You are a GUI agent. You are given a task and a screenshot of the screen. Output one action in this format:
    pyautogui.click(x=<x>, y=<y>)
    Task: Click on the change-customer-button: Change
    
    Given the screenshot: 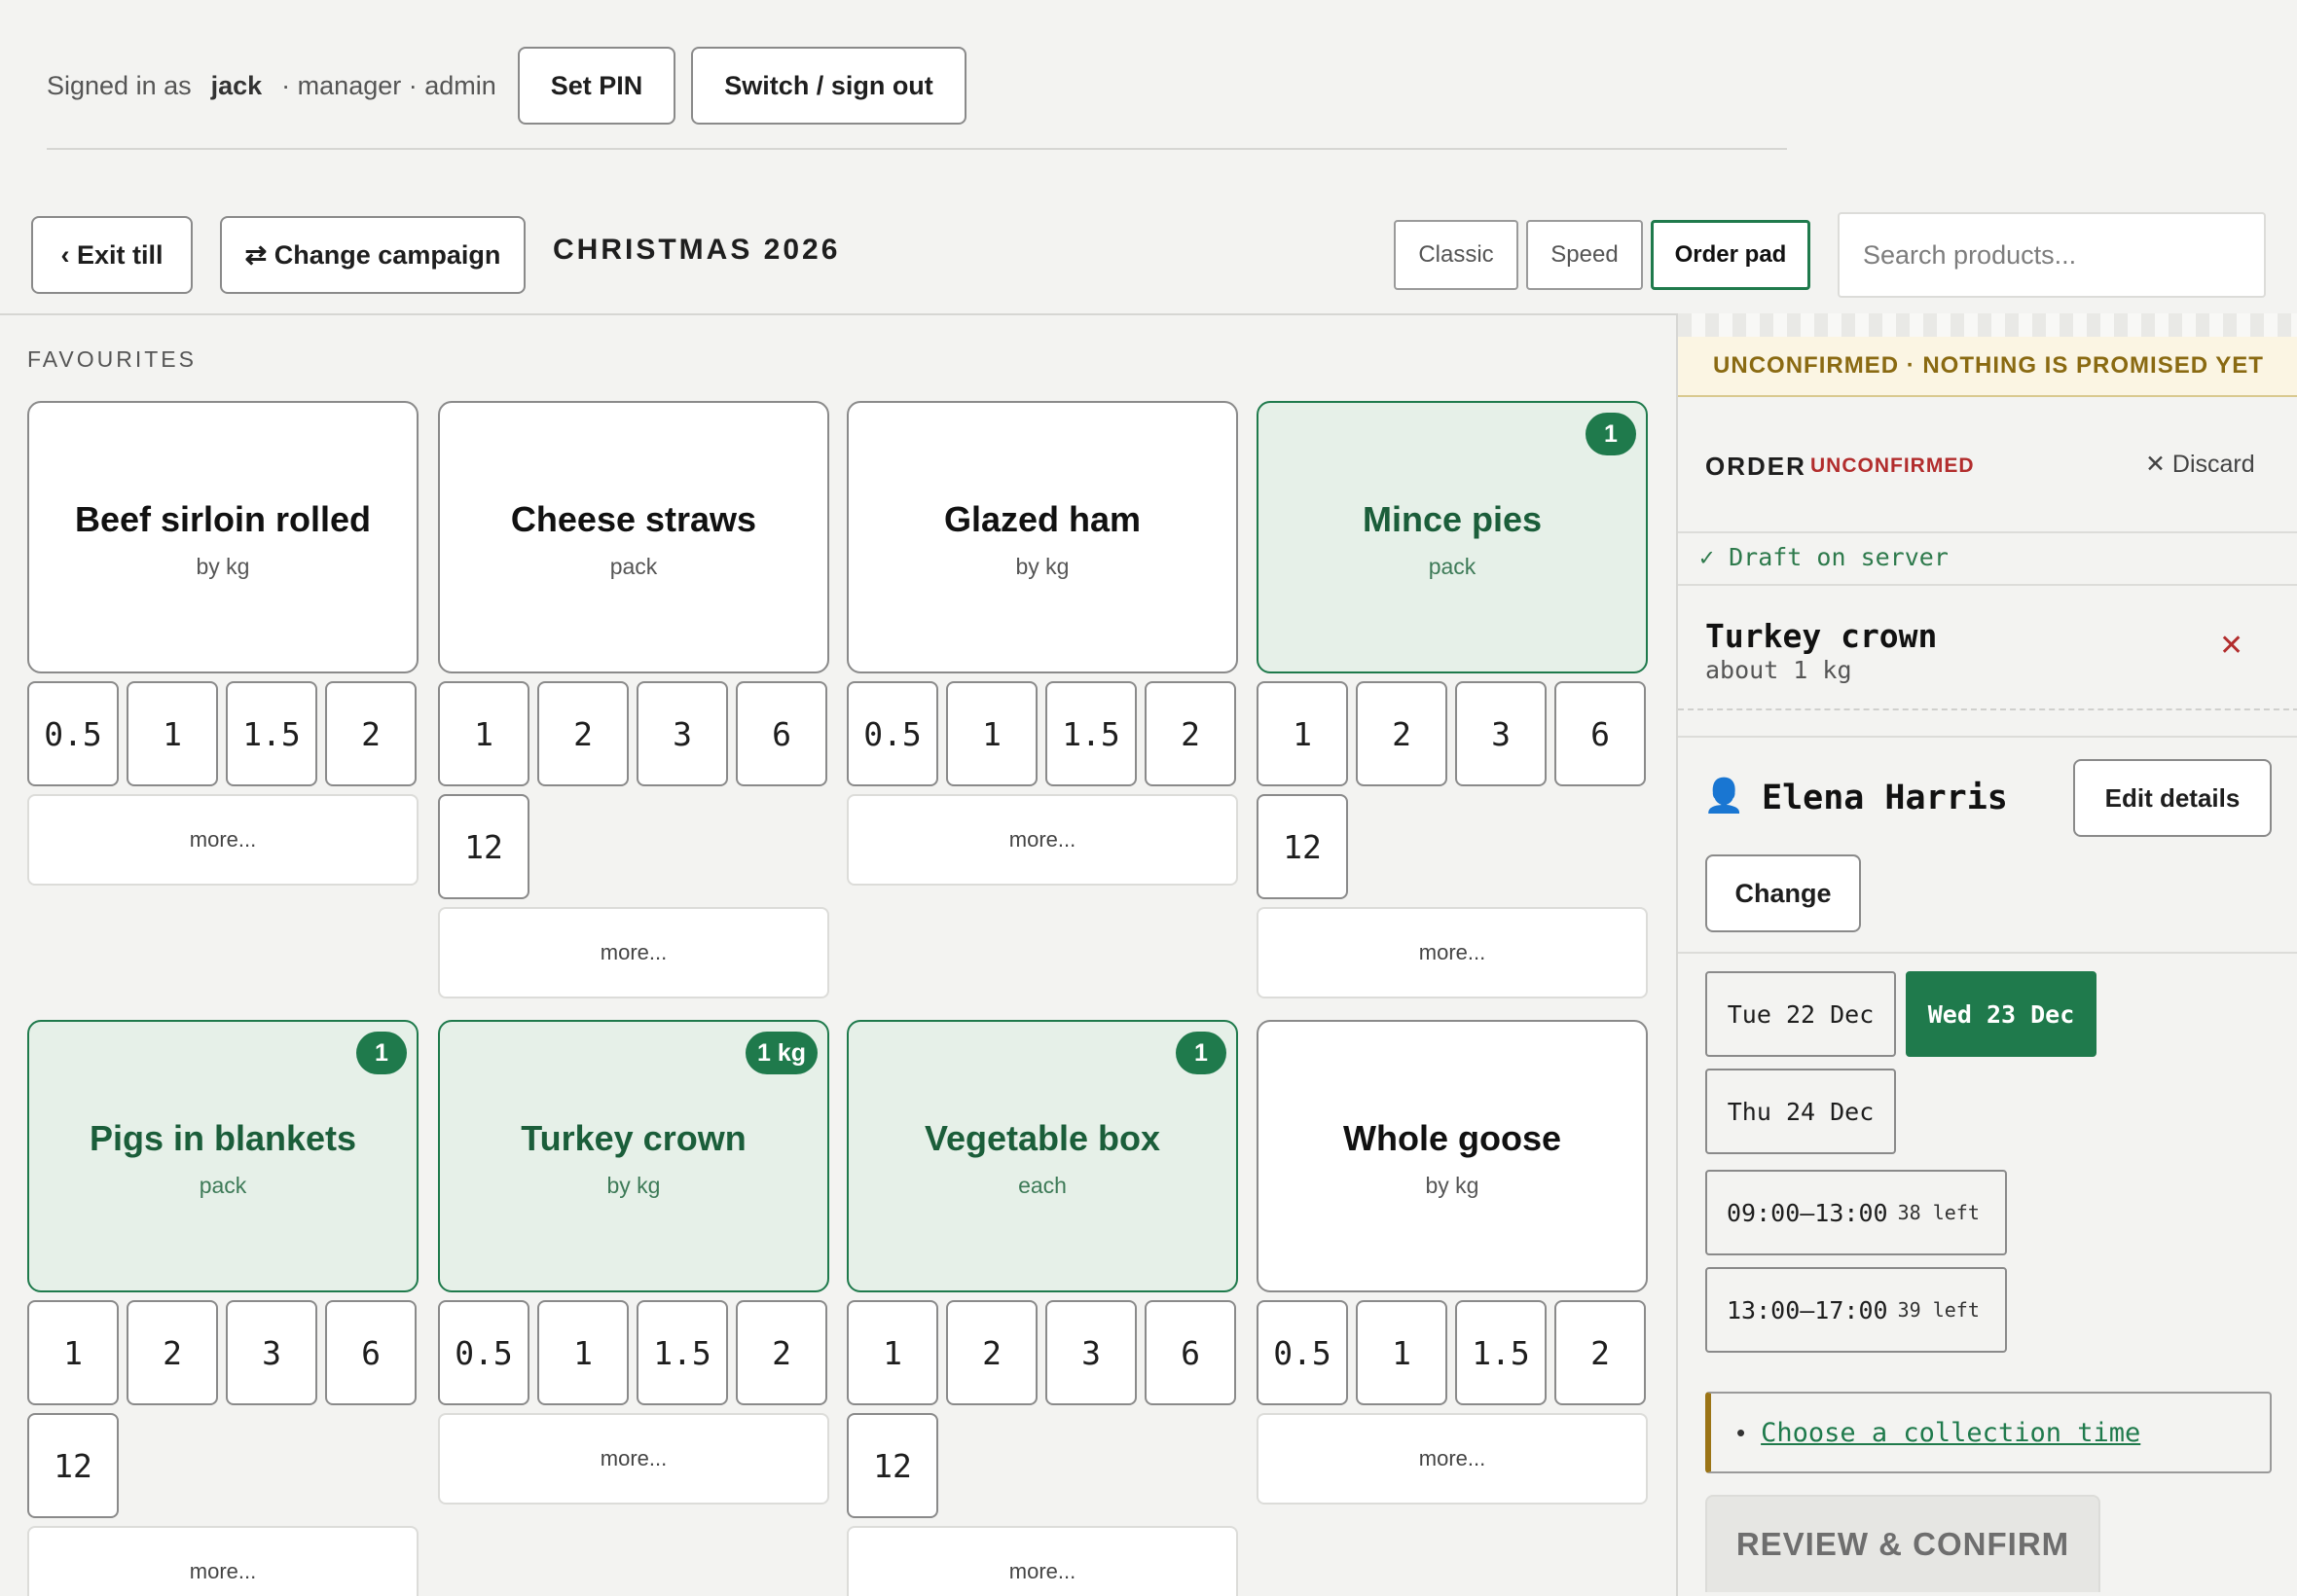 What is the action you would take?
    pyautogui.click(x=1783, y=893)
    